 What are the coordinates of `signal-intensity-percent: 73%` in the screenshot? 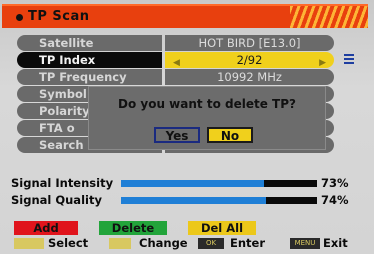 It's located at (335, 183).